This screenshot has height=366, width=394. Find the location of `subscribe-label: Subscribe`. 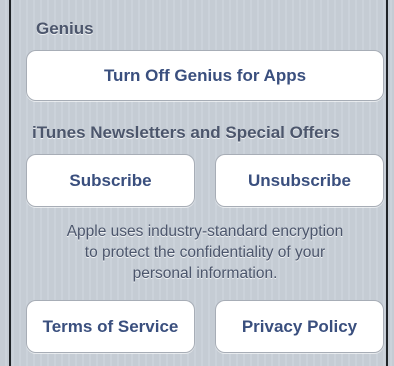

subscribe-label: Subscribe is located at coordinates (110, 180).